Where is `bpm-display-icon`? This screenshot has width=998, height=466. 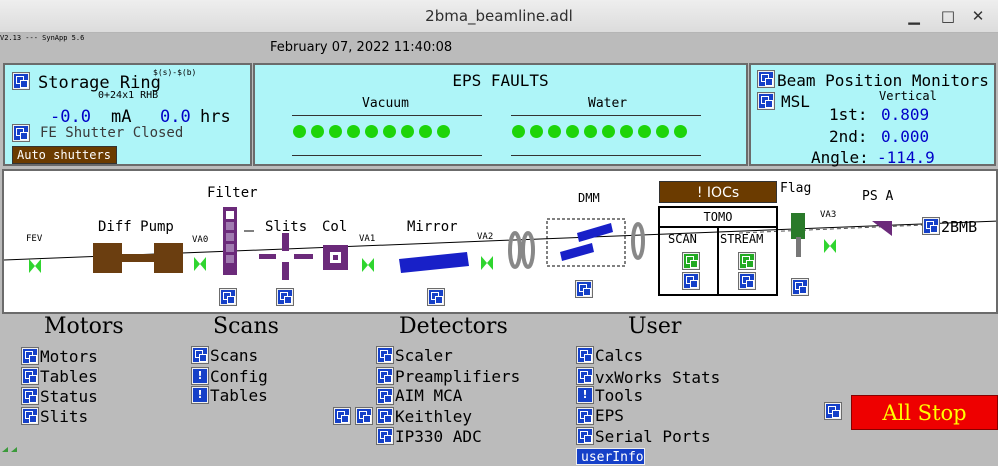 bpm-display-icon is located at coordinates (766, 79).